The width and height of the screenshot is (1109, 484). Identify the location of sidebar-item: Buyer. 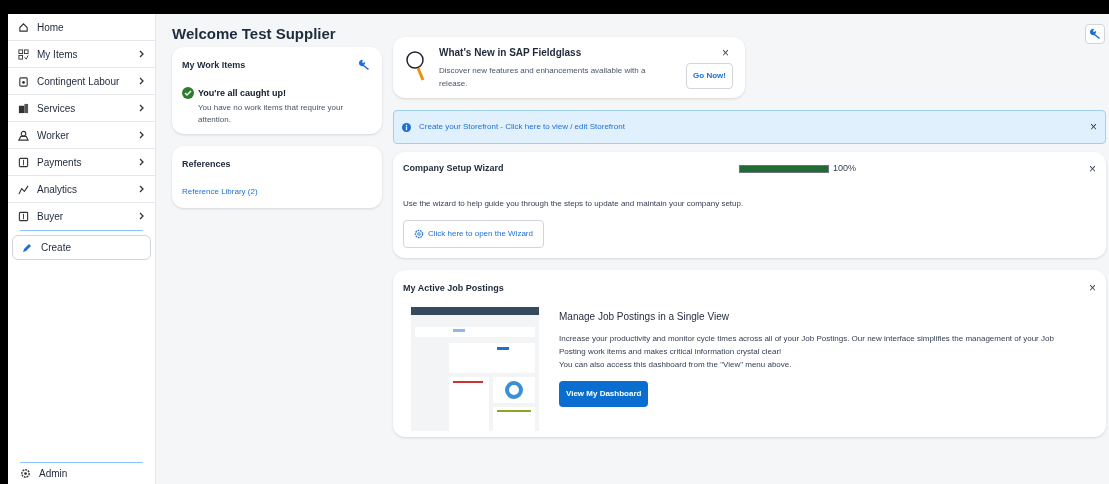
(81, 216).